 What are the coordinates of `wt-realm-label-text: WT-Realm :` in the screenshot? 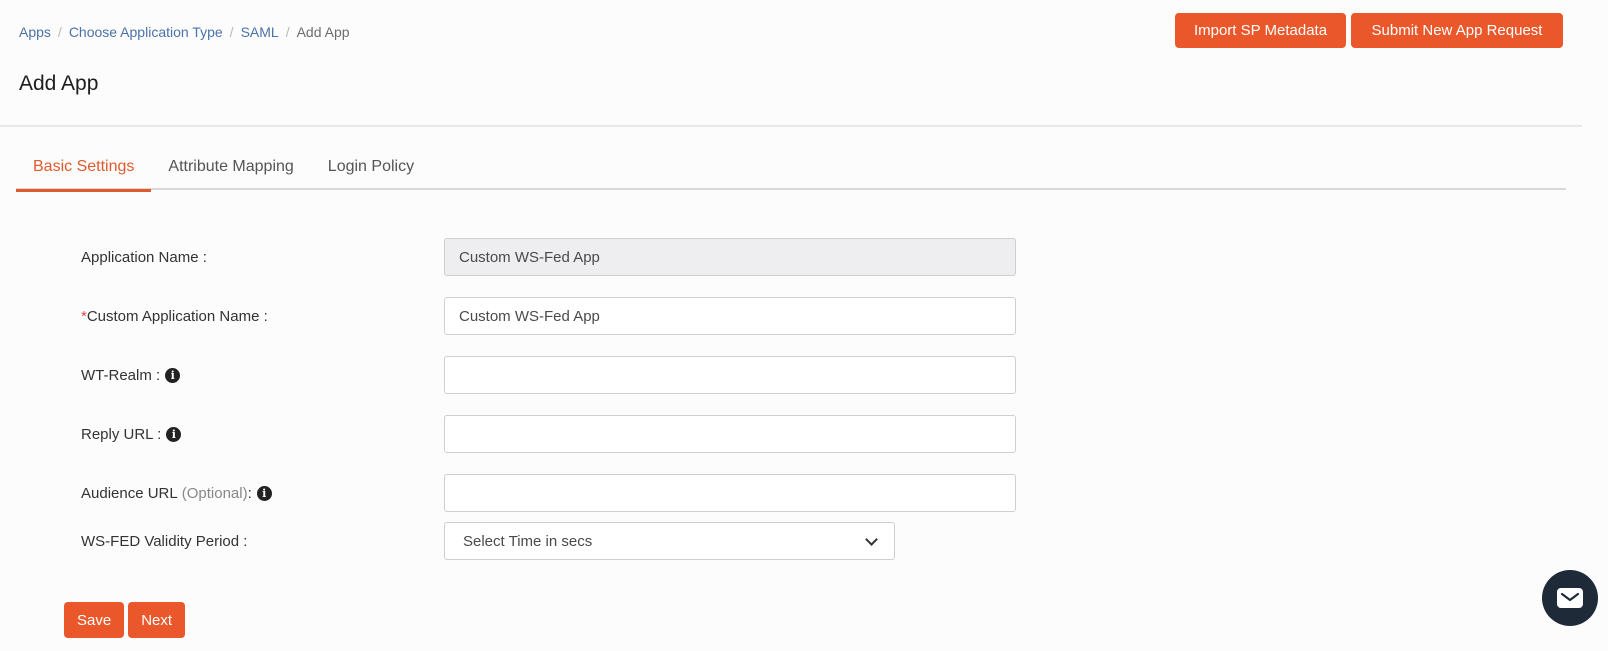 It's located at (121, 375).